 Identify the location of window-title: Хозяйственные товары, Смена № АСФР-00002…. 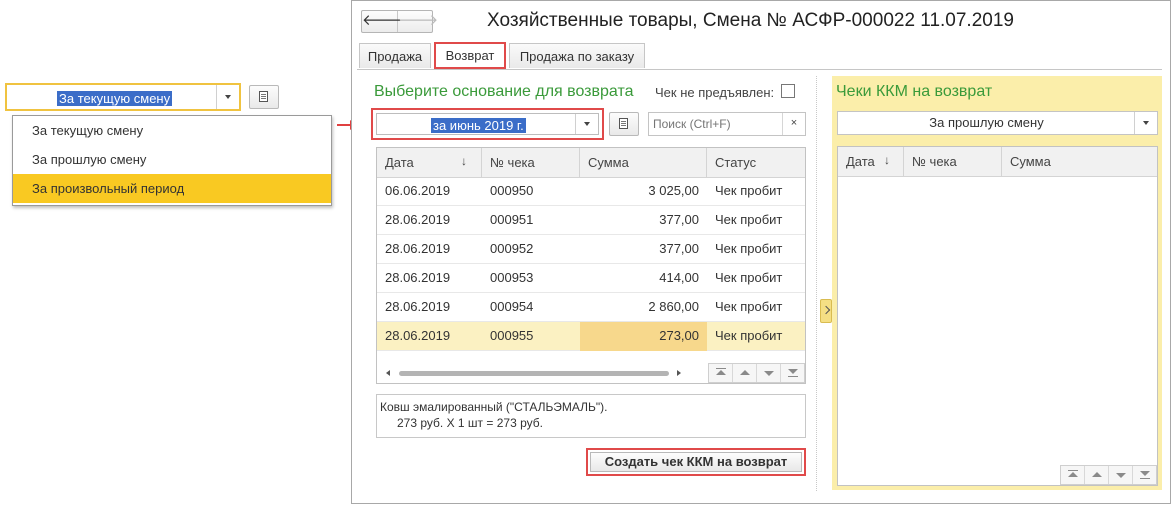
(750, 20).